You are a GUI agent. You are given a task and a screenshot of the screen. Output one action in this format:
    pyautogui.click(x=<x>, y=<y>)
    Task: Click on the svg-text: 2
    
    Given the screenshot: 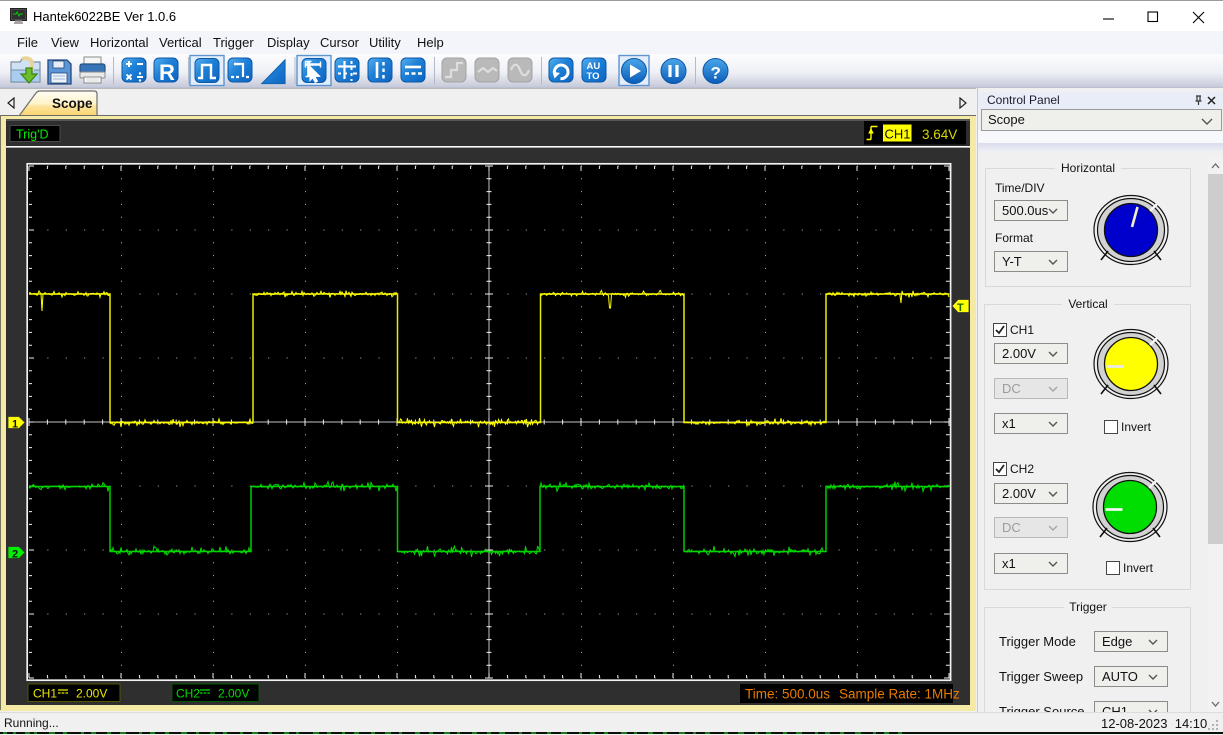 What is the action you would take?
    pyautogui.click(x=15, y=555)
    